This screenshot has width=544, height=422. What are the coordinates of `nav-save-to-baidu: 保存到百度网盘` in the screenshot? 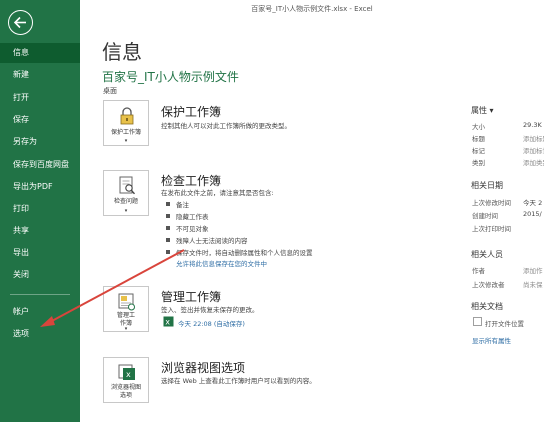 It's located at (40, 165).